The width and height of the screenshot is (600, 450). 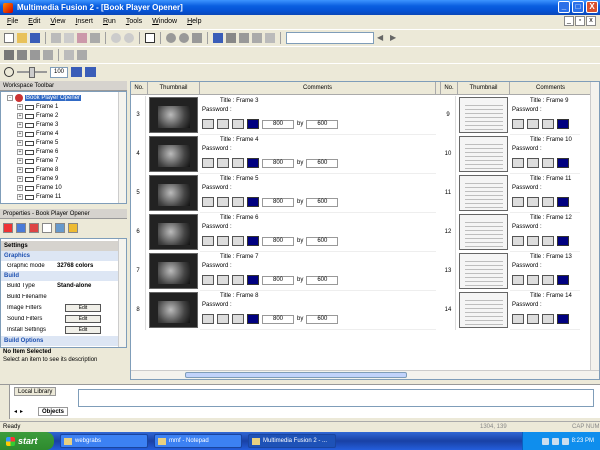 I want to click on grid-view-icon, so click(x=90, y=72).